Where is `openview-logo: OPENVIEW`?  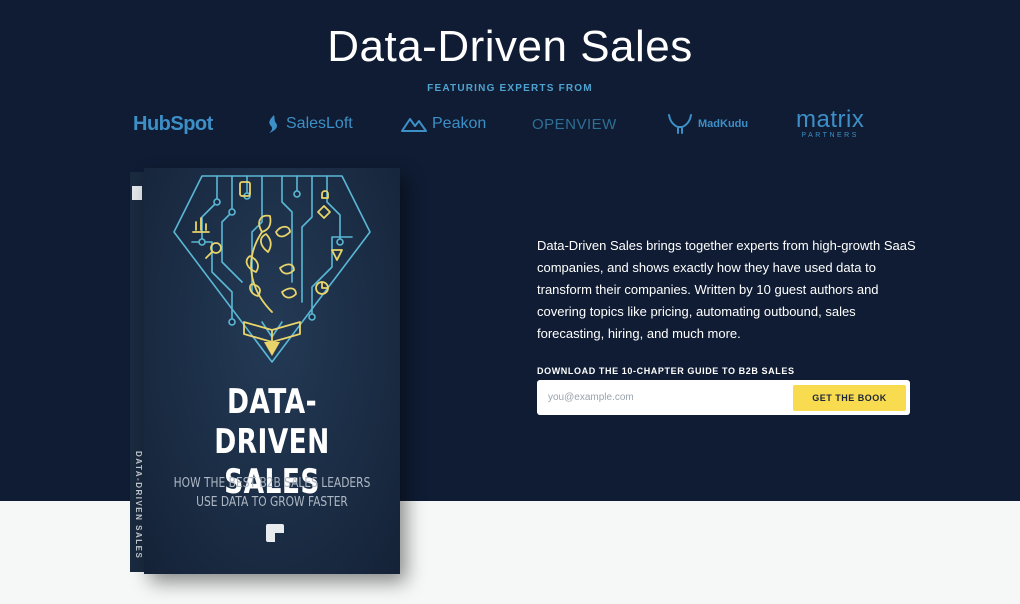
openview-logo: OPENVIEW is located at coordinates (574, 124).